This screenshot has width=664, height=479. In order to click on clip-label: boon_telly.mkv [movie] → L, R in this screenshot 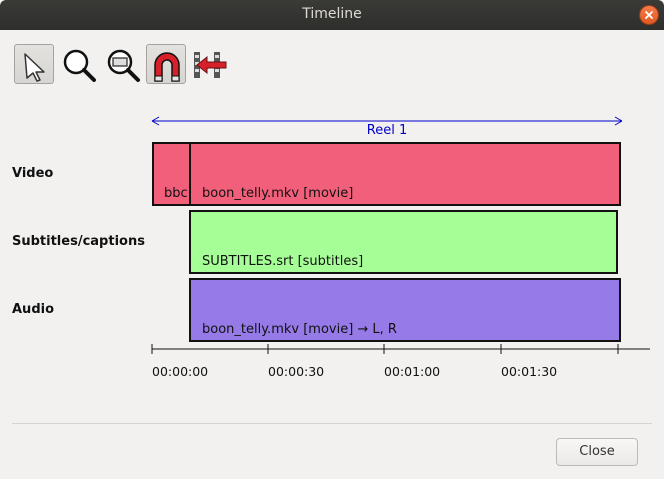, I will do `click(299, 329)`.